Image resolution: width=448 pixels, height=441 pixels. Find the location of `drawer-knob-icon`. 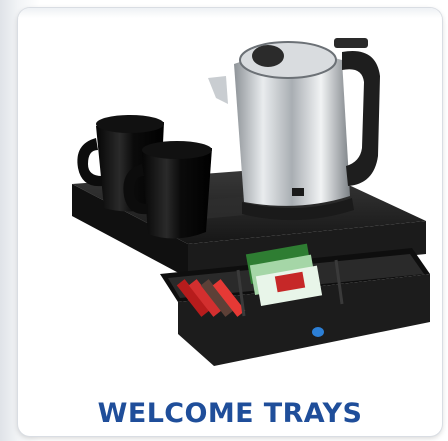

drawer-knob-icon is located at coordinates (318, 332).